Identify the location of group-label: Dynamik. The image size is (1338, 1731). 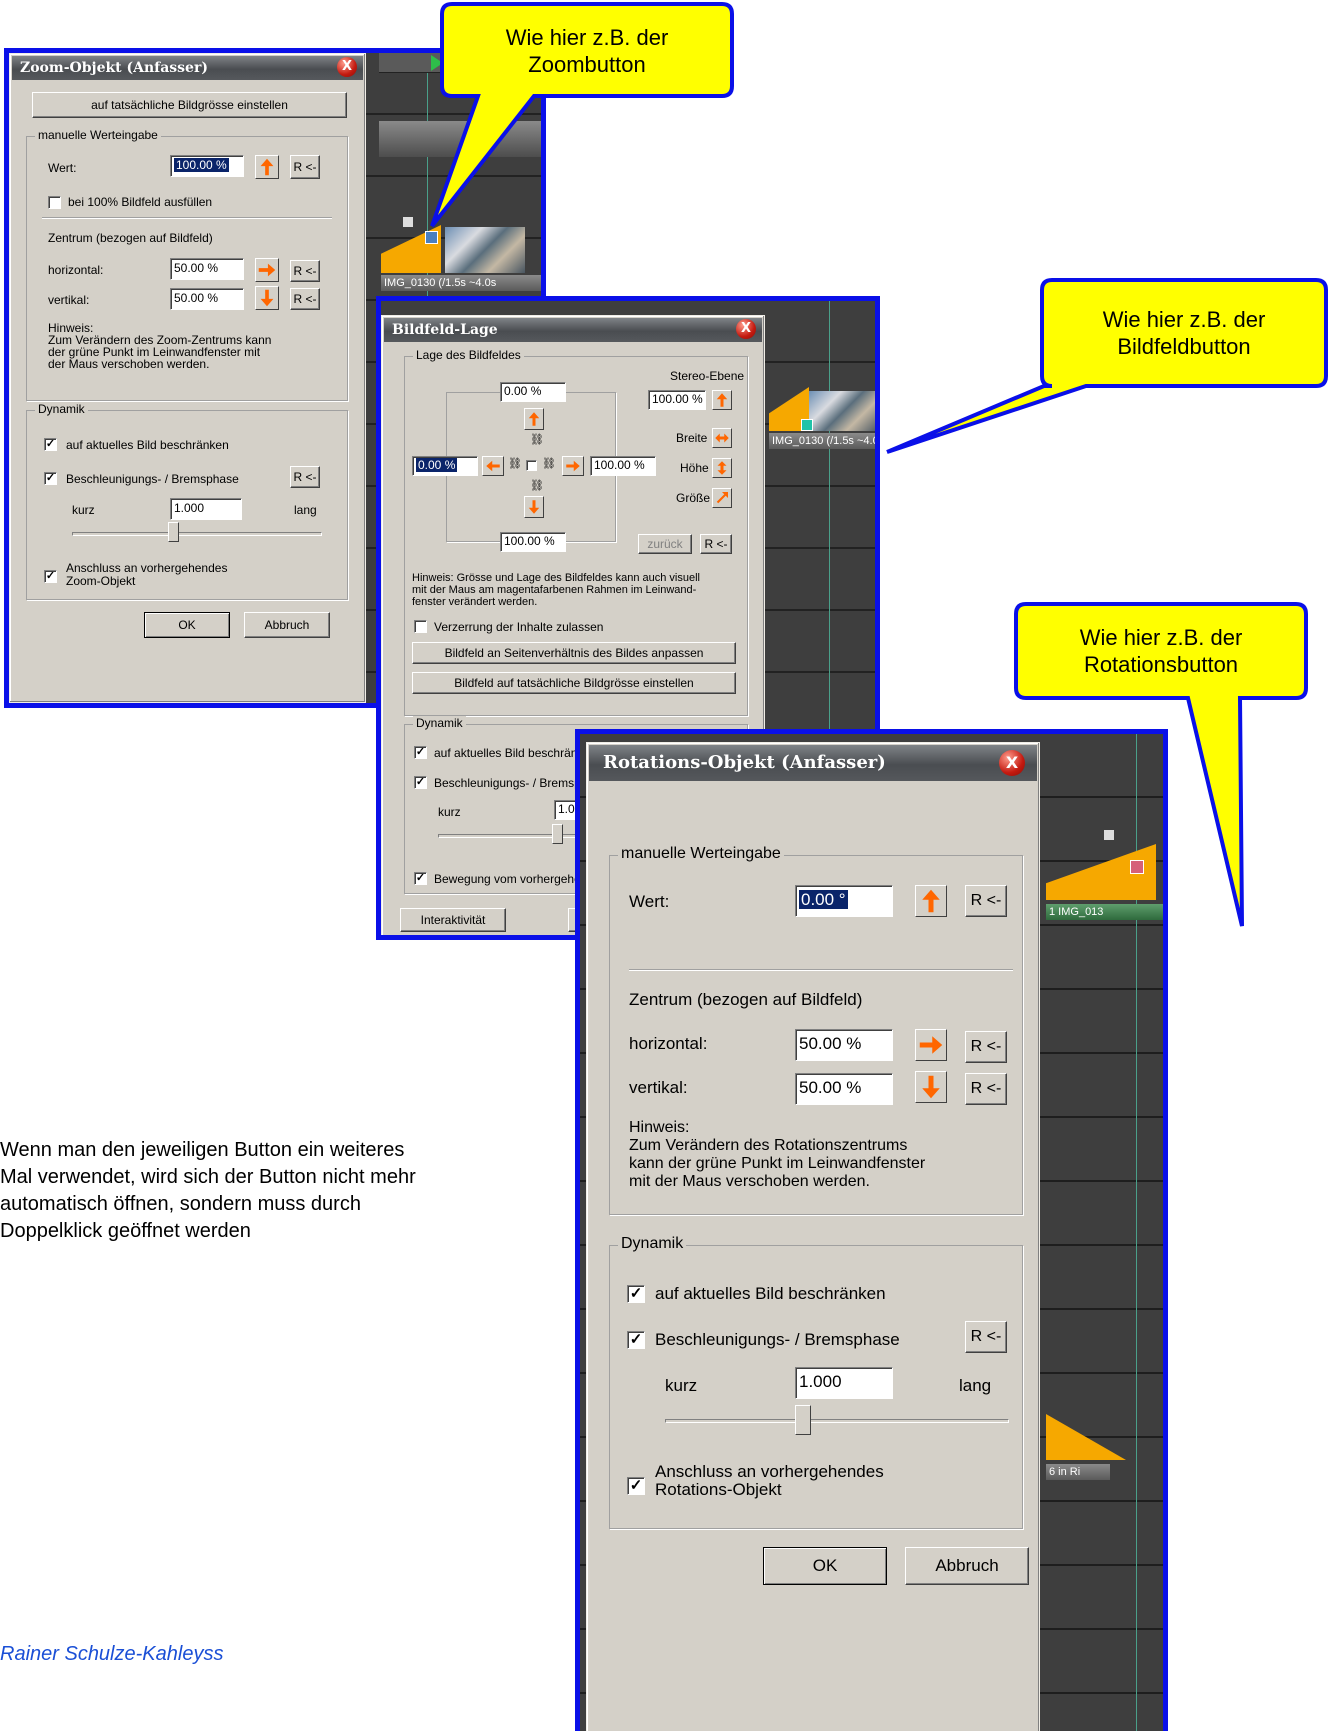
(652, 1244).